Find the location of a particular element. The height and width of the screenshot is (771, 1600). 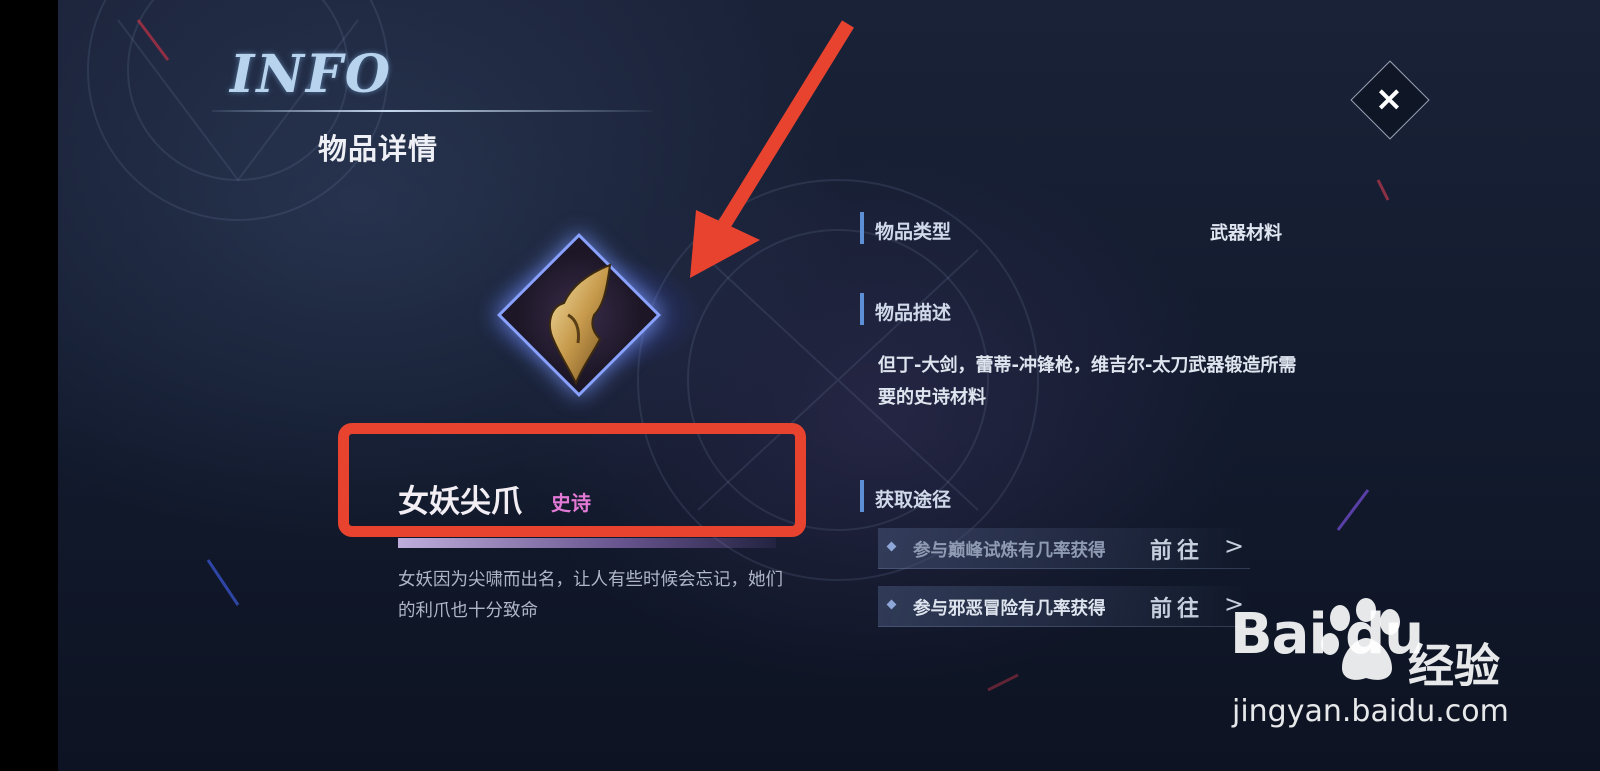

info-logo: INFO is located at coordinates (311, 74).